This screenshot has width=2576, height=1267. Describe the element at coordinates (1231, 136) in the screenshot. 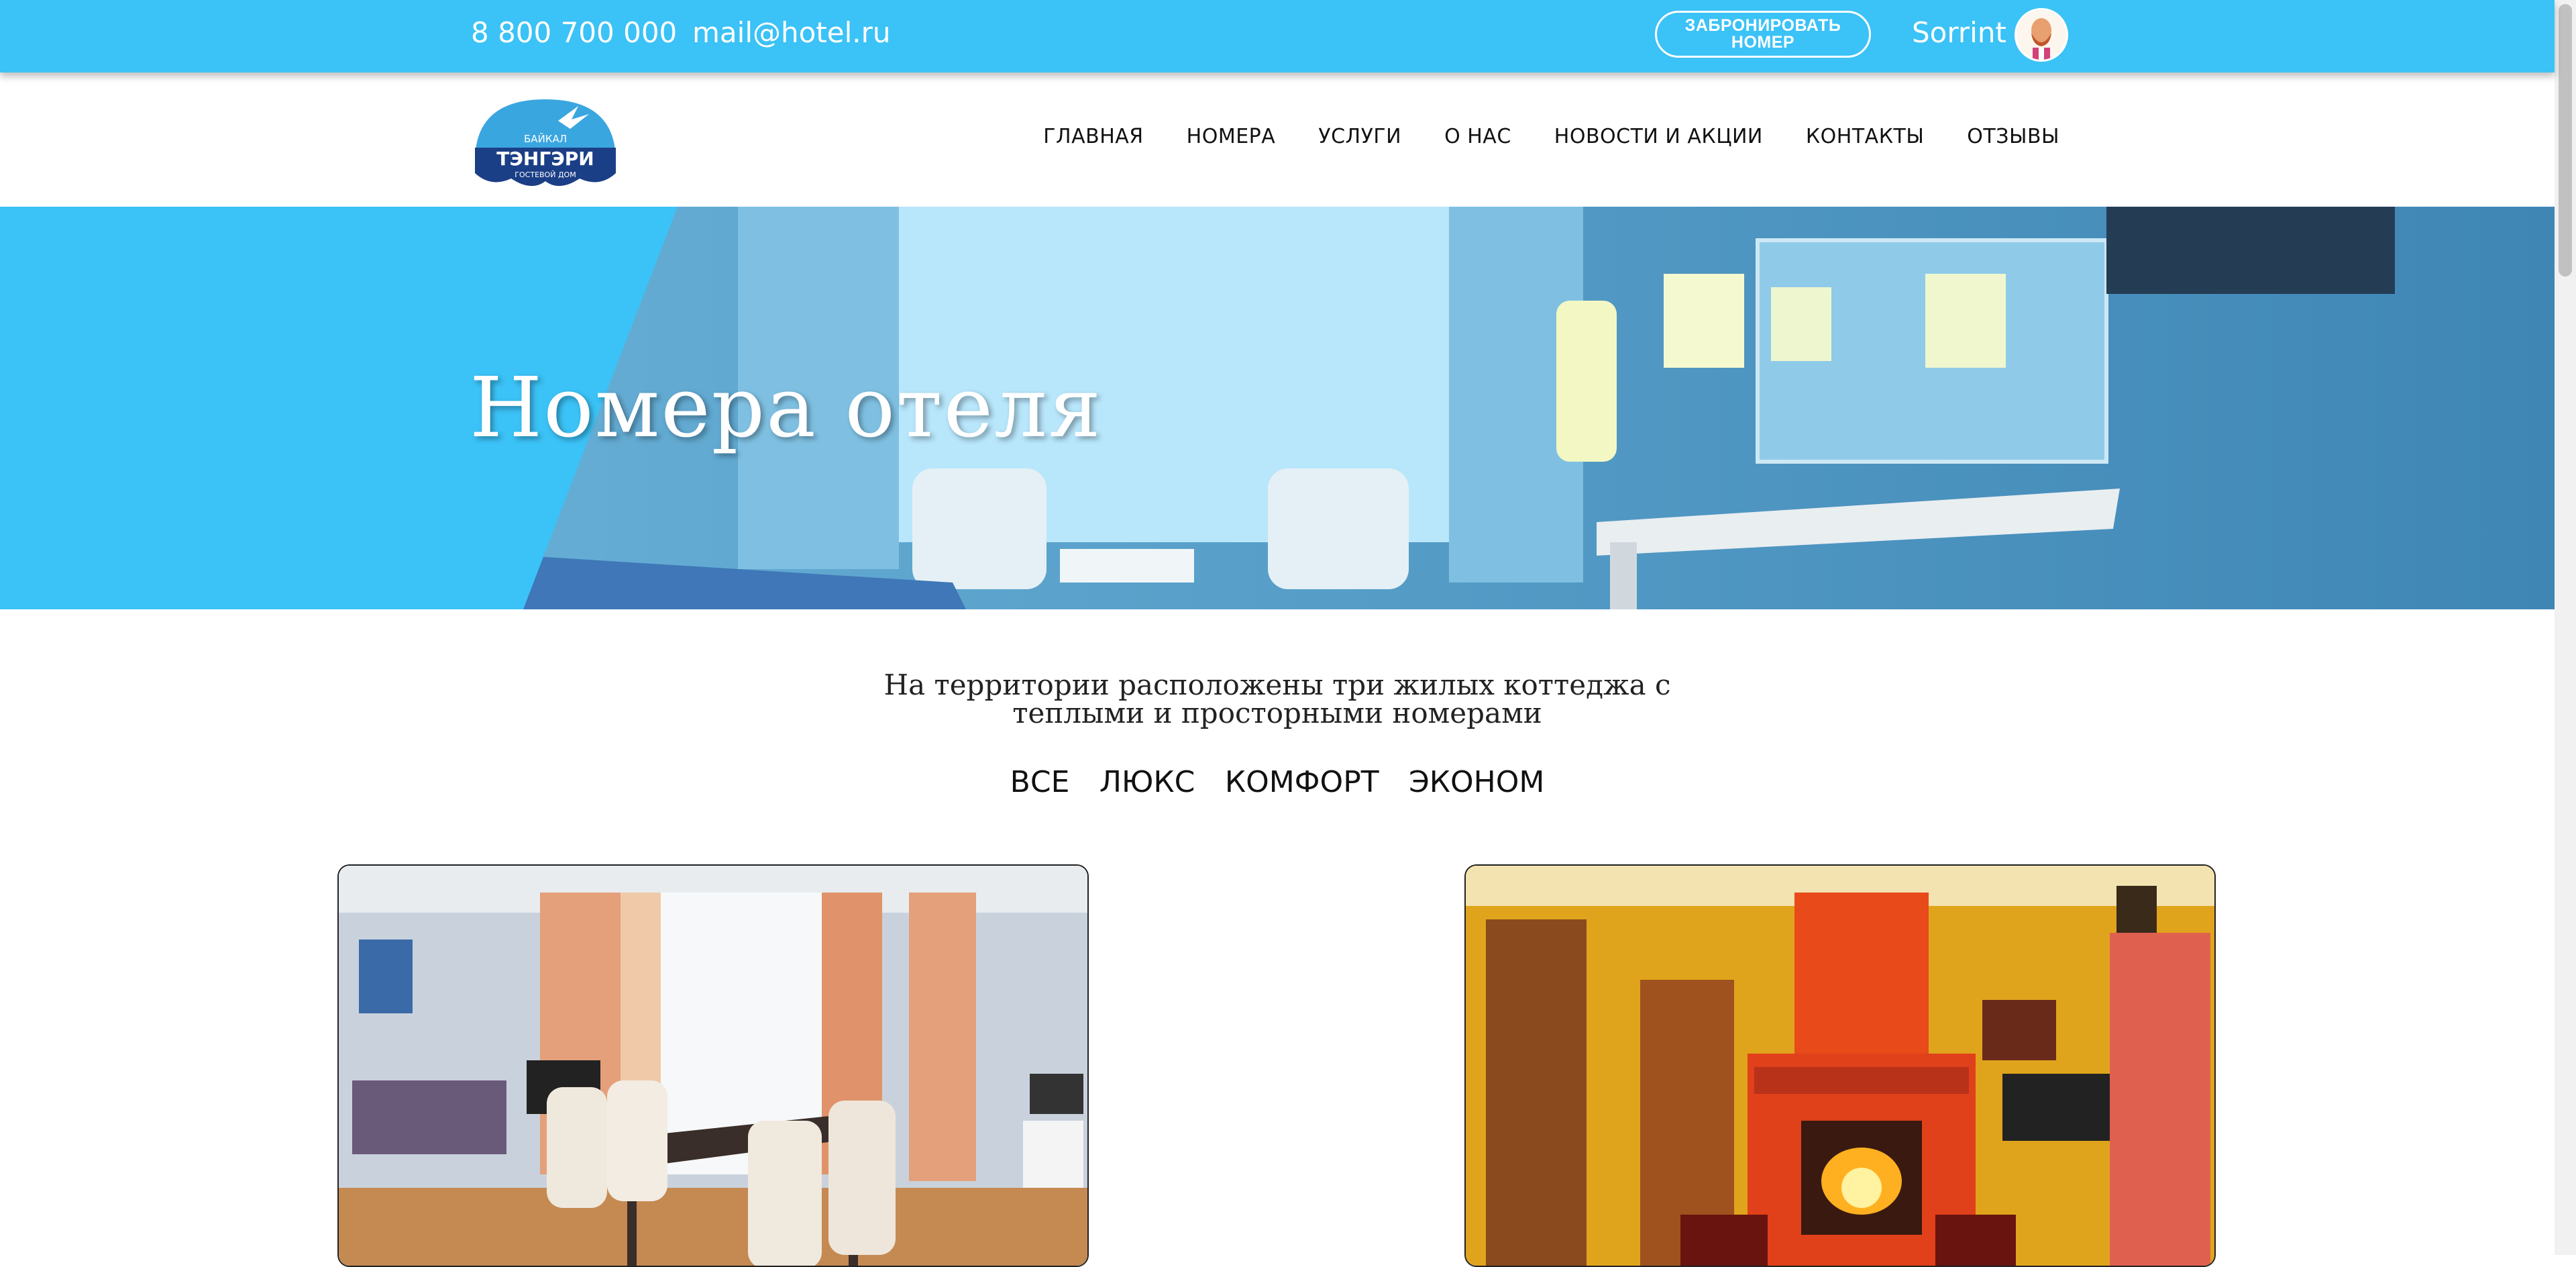

I see `nav-item-rooms: НОМЕРА` at that location.